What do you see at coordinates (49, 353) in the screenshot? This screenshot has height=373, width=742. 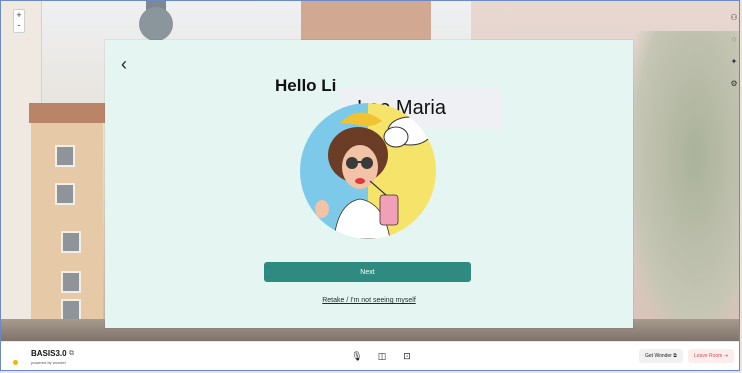 I see `room-name: BASIS3.0` at bounding box center [49, 353].